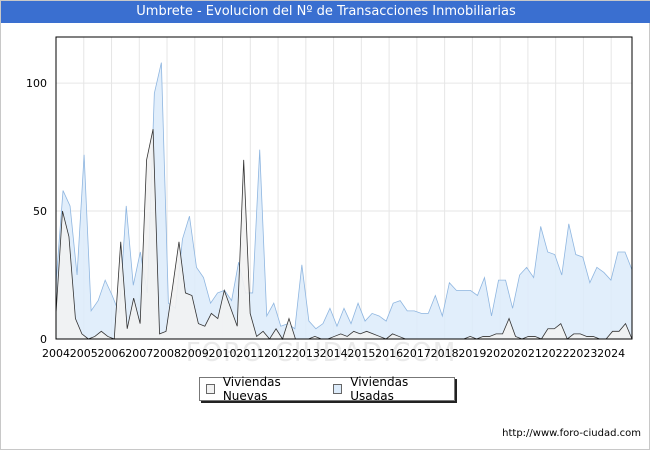 This screenshot has width=650, height=451. I want to click on x-tick-label: 2017, so click(417, 353).